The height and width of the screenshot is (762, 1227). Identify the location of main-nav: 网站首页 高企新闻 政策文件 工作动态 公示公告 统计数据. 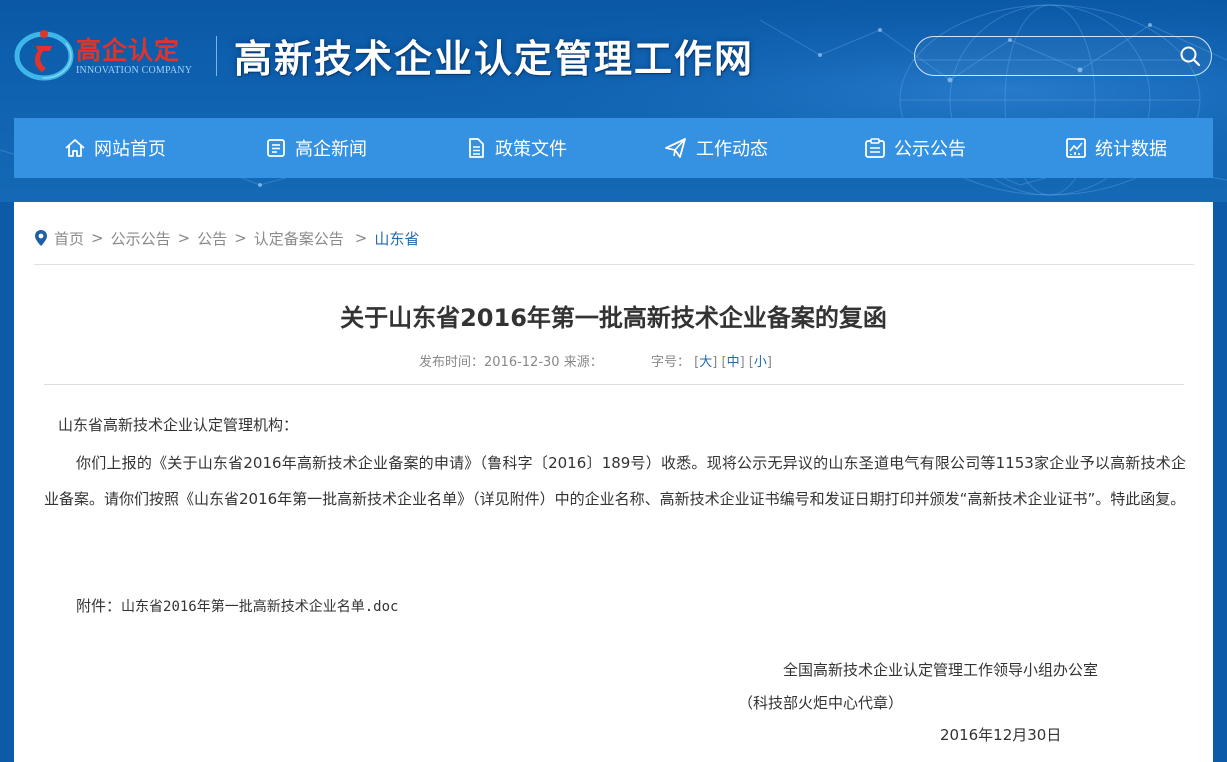
(613, 148).